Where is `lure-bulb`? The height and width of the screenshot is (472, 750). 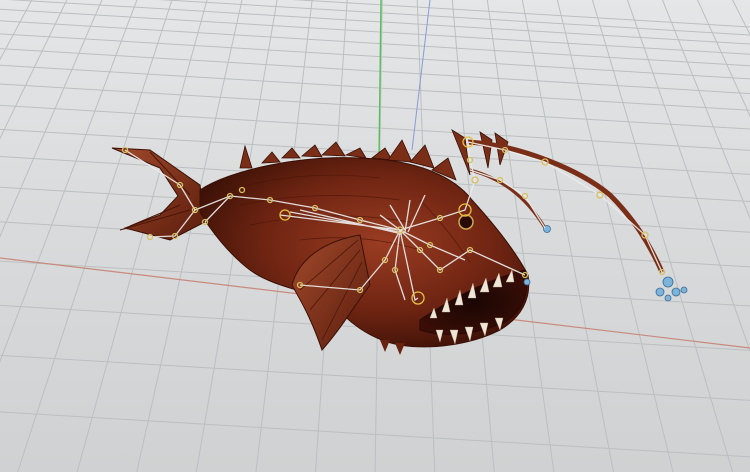 lure-bulb is located at coordinates (671, 289).